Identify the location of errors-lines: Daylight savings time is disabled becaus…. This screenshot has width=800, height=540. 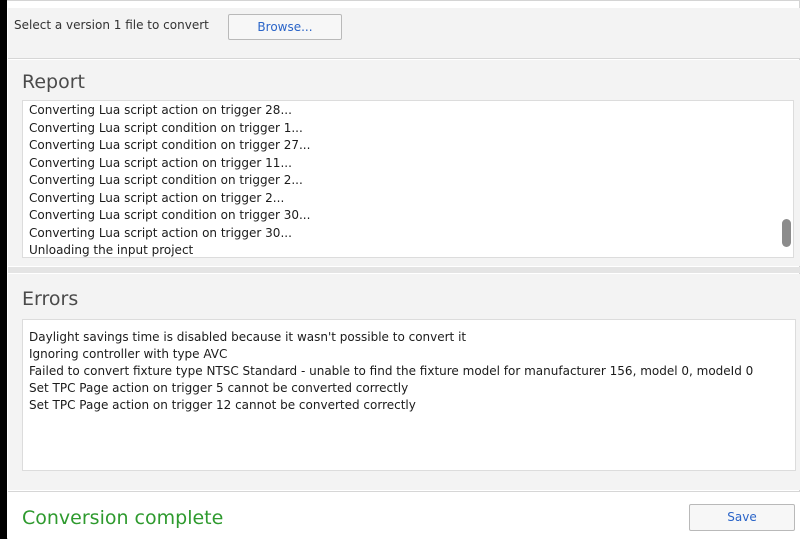
(407, 371).